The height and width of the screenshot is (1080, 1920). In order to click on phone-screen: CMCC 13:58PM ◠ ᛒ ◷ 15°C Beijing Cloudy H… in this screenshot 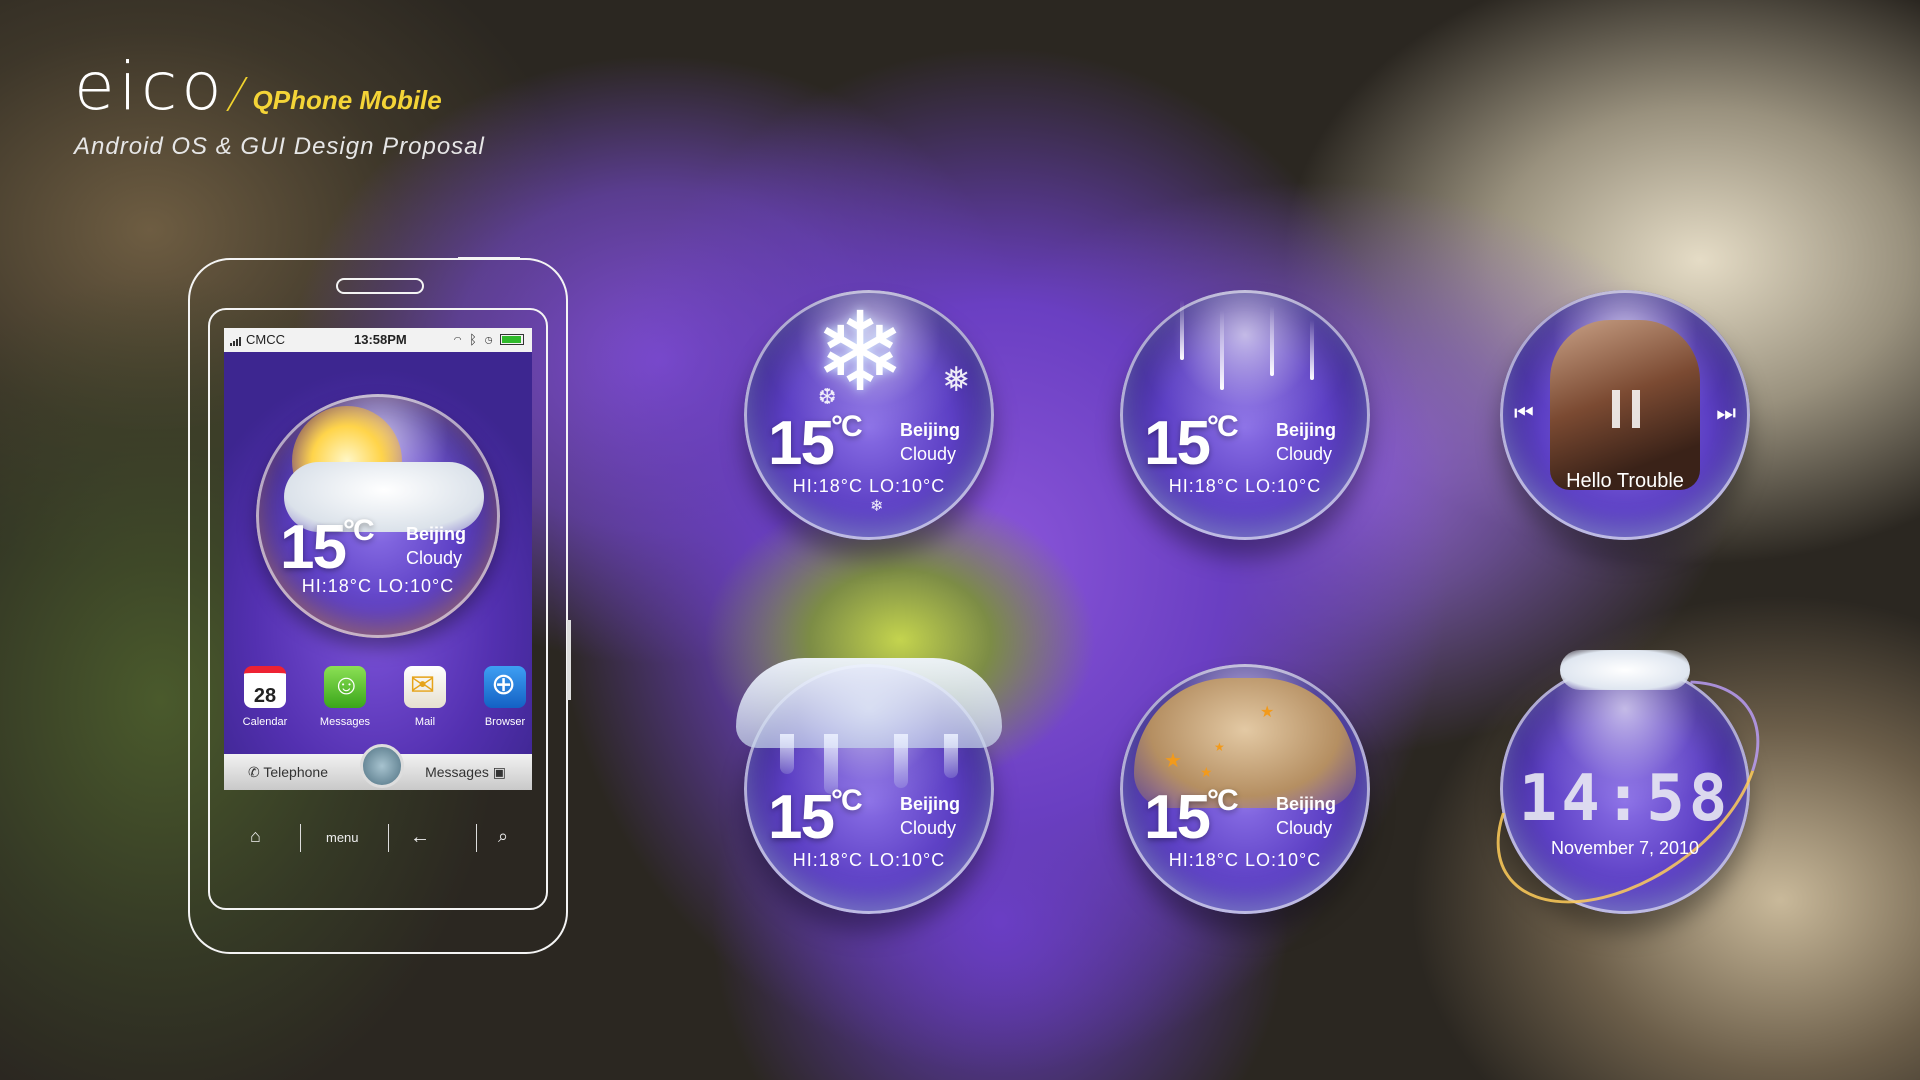, I will do `click(378, 559)`.